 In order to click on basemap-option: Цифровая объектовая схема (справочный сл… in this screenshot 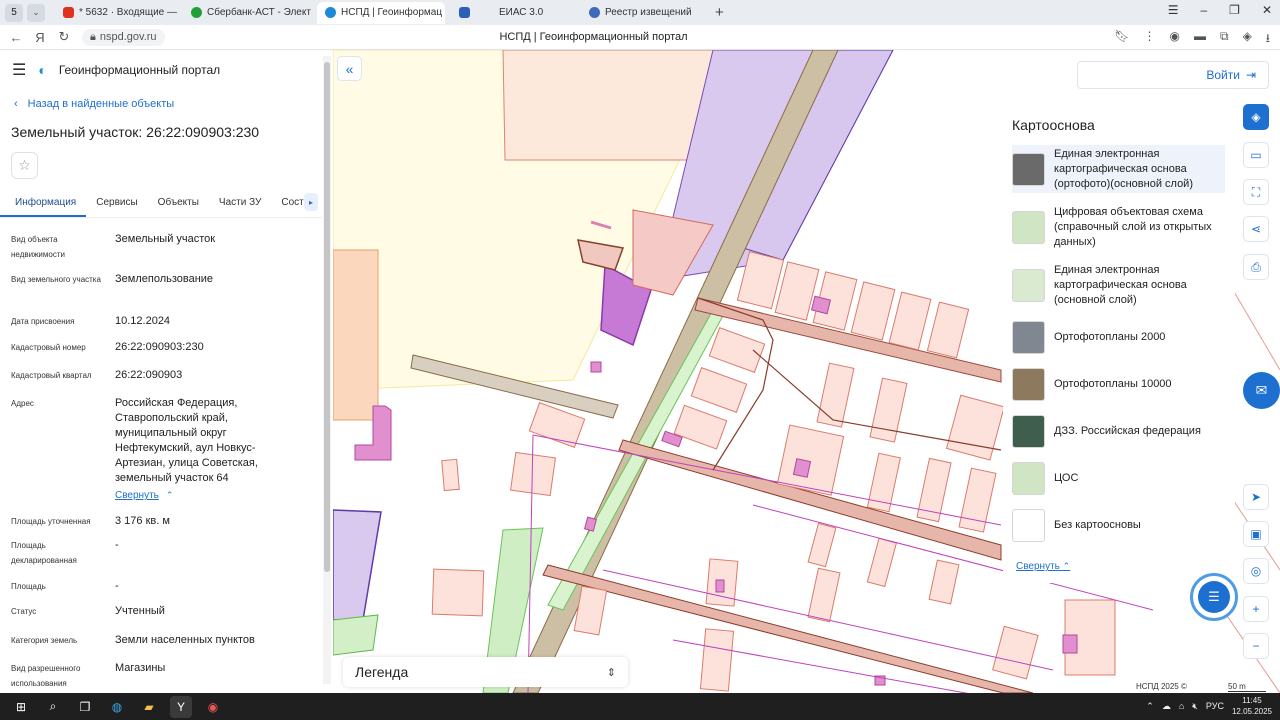, I will do `click(1118, 227)`.